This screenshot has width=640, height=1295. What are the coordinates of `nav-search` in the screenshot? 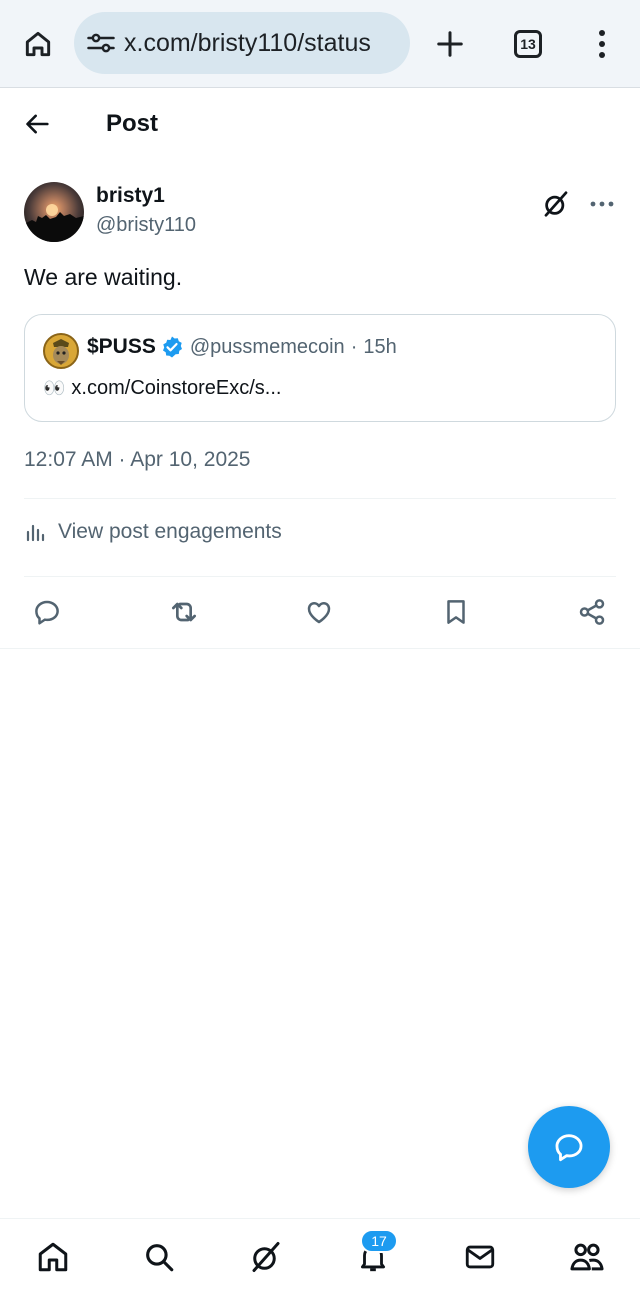 It's located at (159, 1257).